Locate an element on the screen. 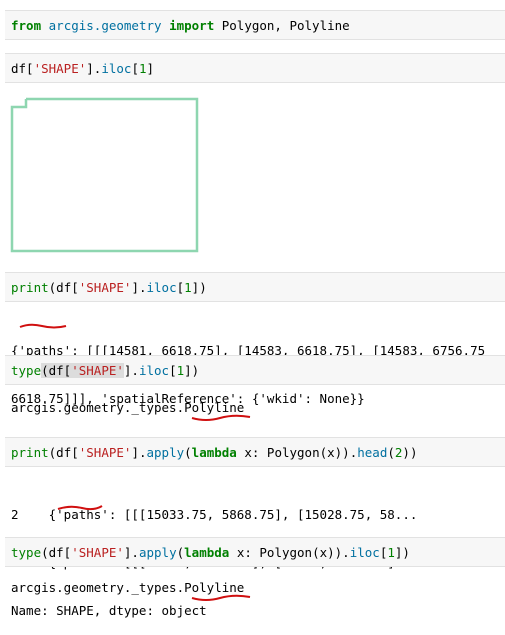 This screenshot has width=505, height=635. module-name: arcgis.geometry is located at coordinates (105, 25).